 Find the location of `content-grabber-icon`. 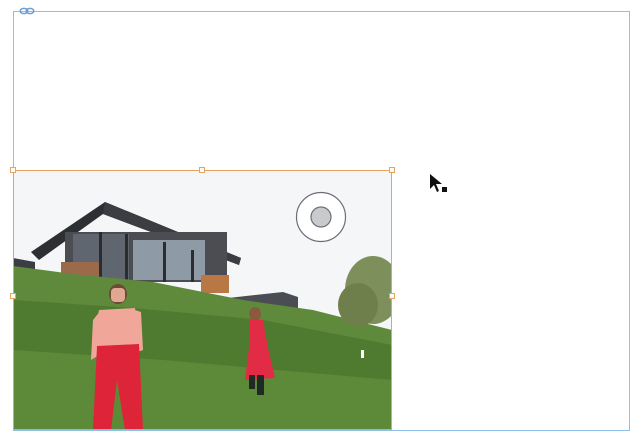

content-grabber-icon is located at coordinates (321, 217).